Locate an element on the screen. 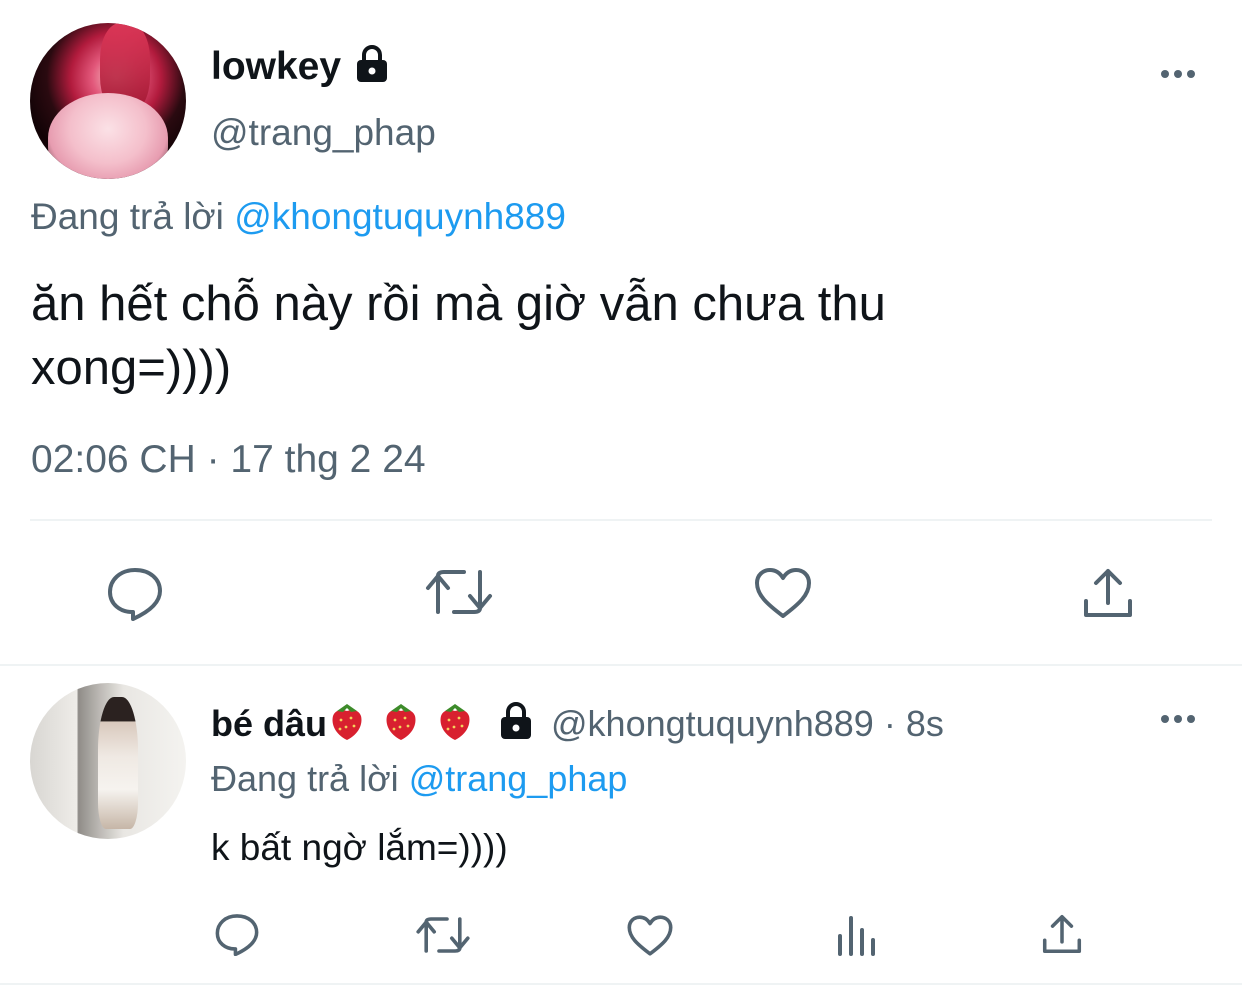  reply-header-row: bé dâu @khongtuquynh889 · 8s is located at coordinates (577, 723).